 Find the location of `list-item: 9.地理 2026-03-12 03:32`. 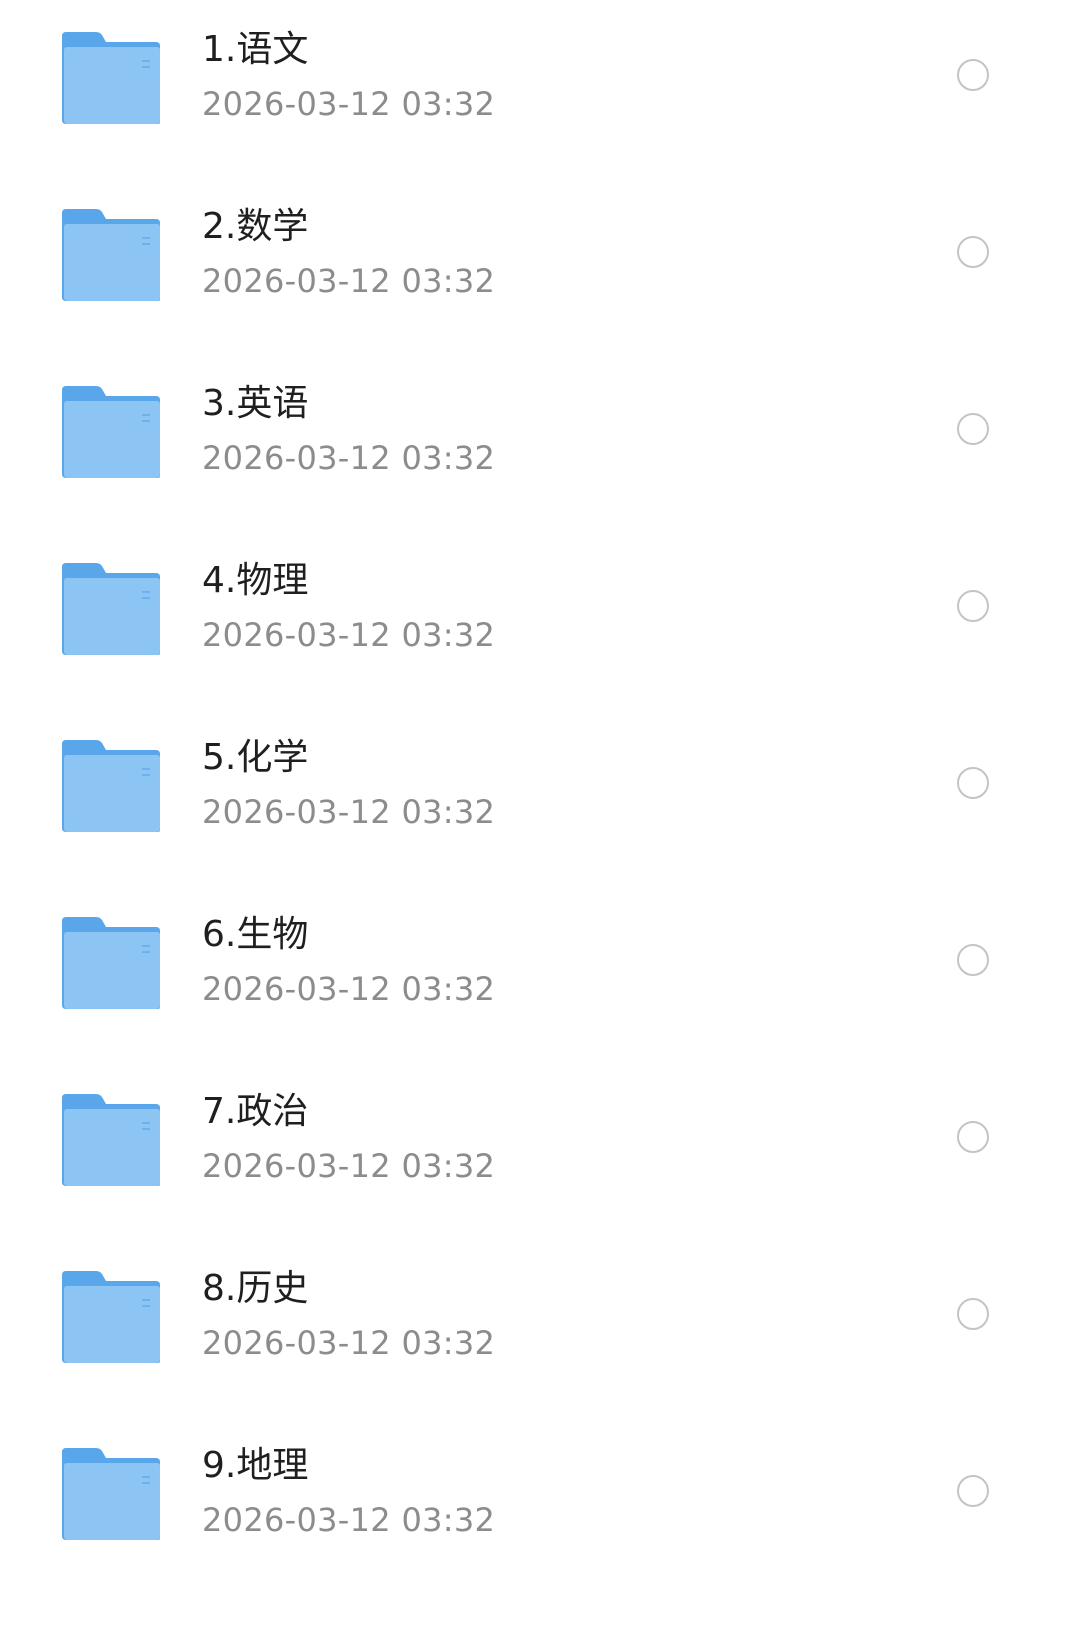

list-item: 9.地理 2026-03-12 03:32 is located at coordinates (540, 1504).